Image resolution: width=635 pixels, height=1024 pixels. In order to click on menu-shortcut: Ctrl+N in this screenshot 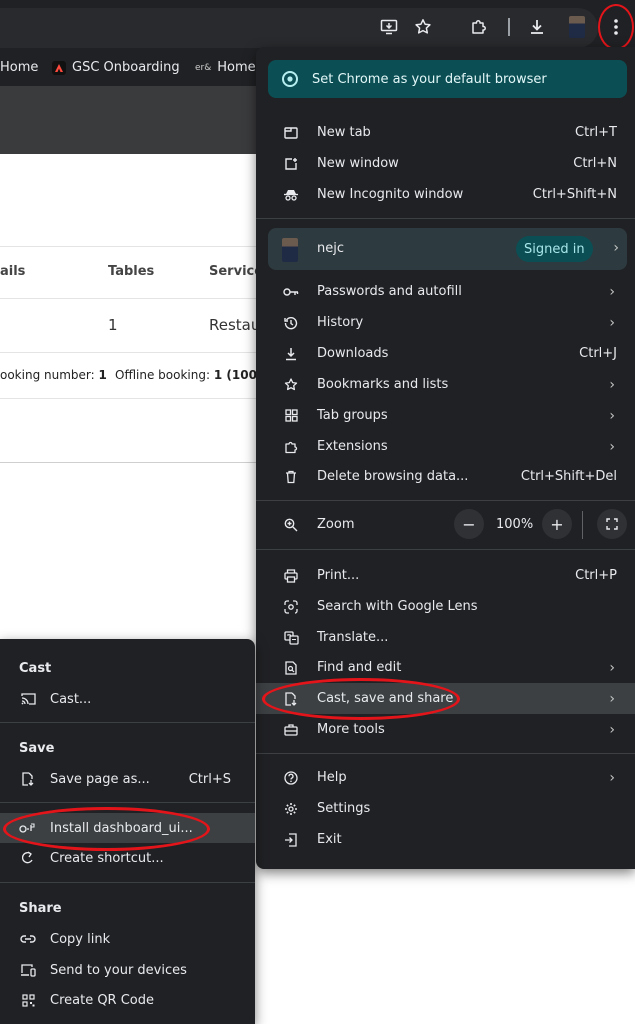, I will do `click(595, 163)`.